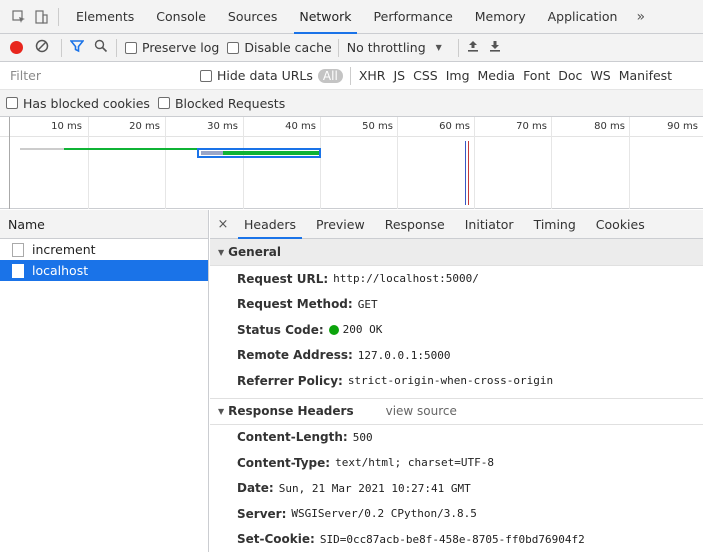 The width and height of the screenshot is (703, 552). I want to click on header-key: Request Method:, so click(295, 304).